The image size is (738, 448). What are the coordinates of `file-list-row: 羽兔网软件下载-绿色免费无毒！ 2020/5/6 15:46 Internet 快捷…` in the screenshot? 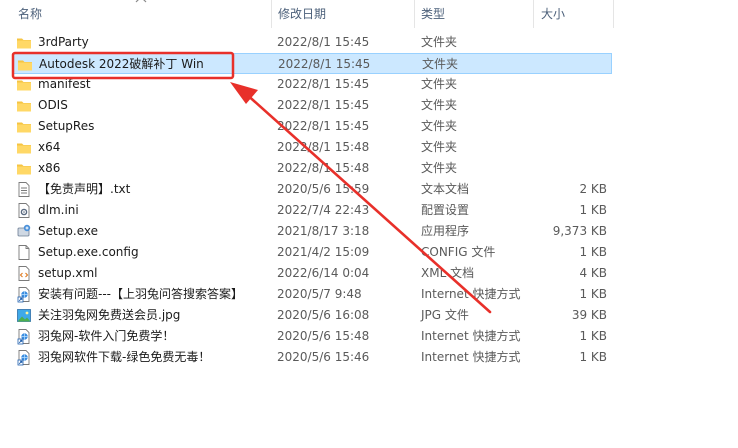 It's located at (312, 357).